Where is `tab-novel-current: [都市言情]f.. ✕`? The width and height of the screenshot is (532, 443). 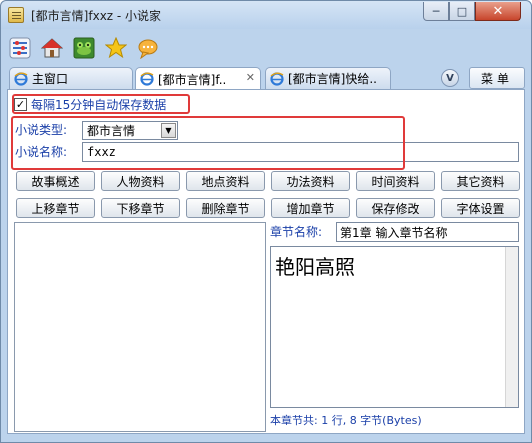 tab-novel-current: [都市言情]f.. ✕ is located at coordinates (198, 78).